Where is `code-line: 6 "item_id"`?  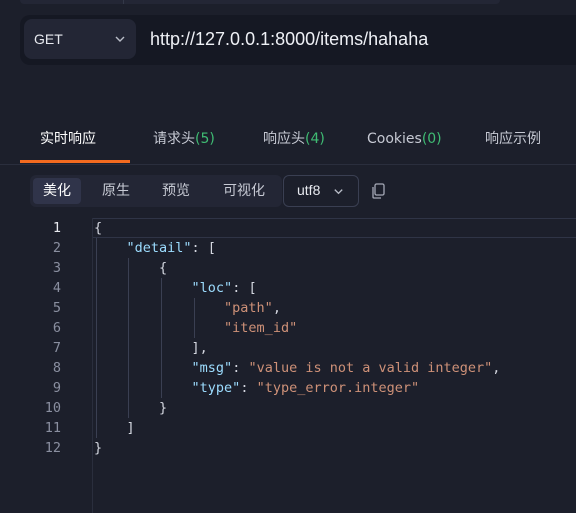
code-line: 6 "item_id" is located at coordinates (288, 328).